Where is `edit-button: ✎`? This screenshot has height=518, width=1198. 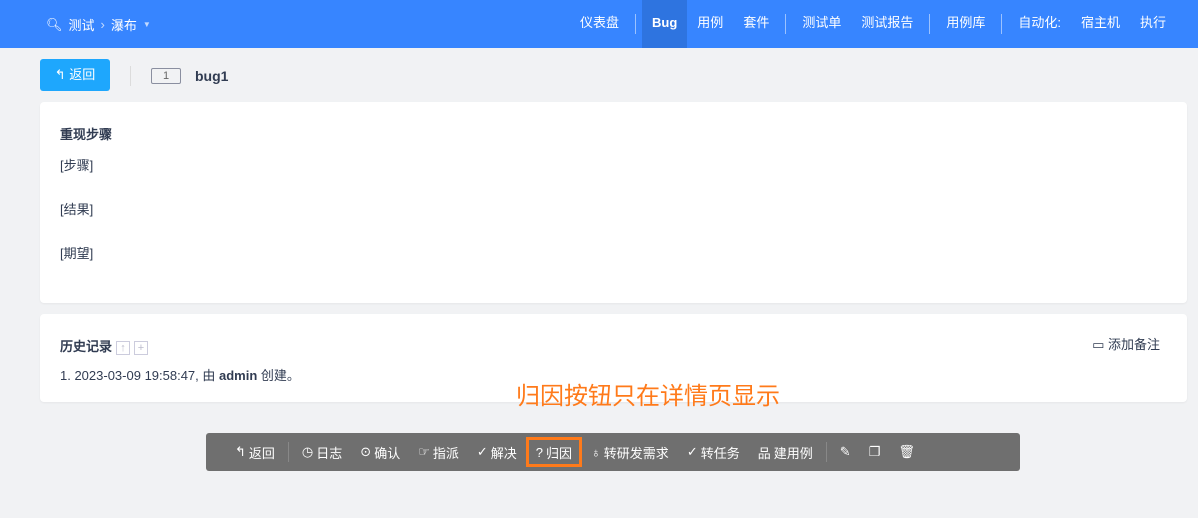 edit-button: ✎ is located at coordinates (845, 452).